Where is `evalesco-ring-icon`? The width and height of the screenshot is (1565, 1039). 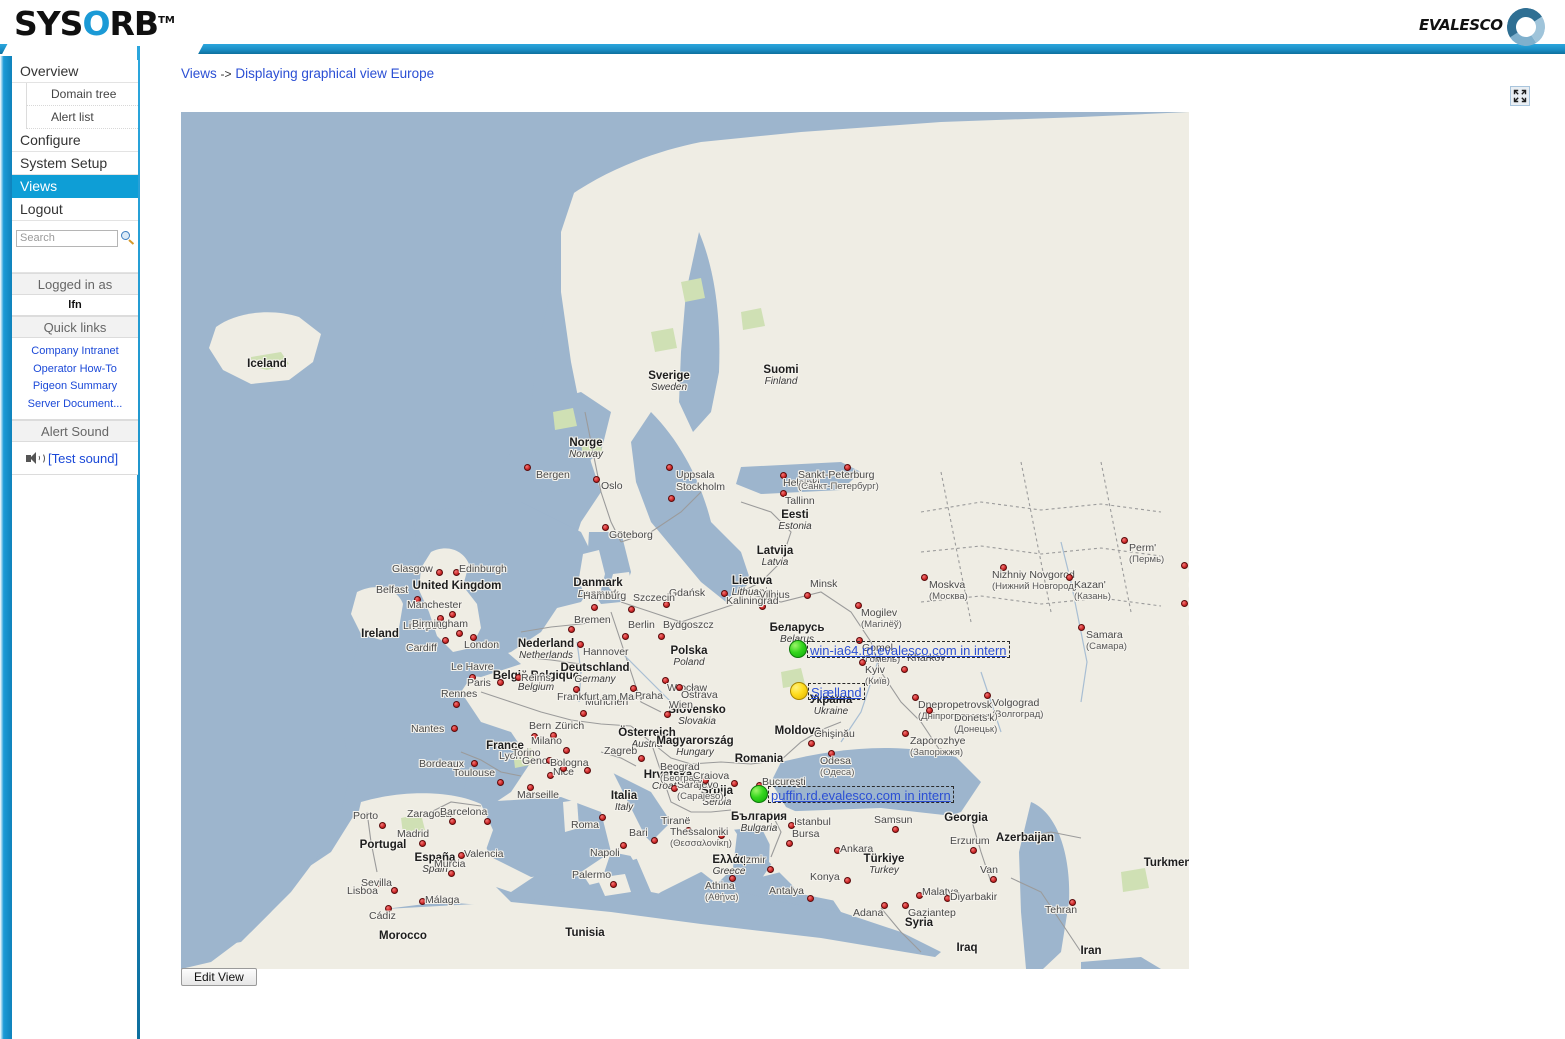
evalesco-ring-icon is located at coordinates (1526, 27).